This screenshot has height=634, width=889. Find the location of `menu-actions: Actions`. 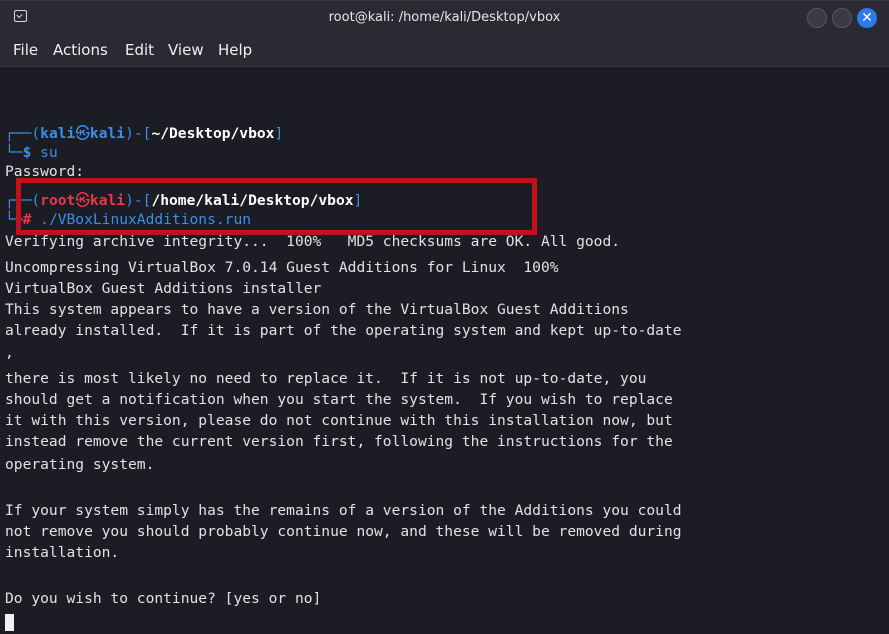

menu-actions: Actions is located at coordinates (80, 50).